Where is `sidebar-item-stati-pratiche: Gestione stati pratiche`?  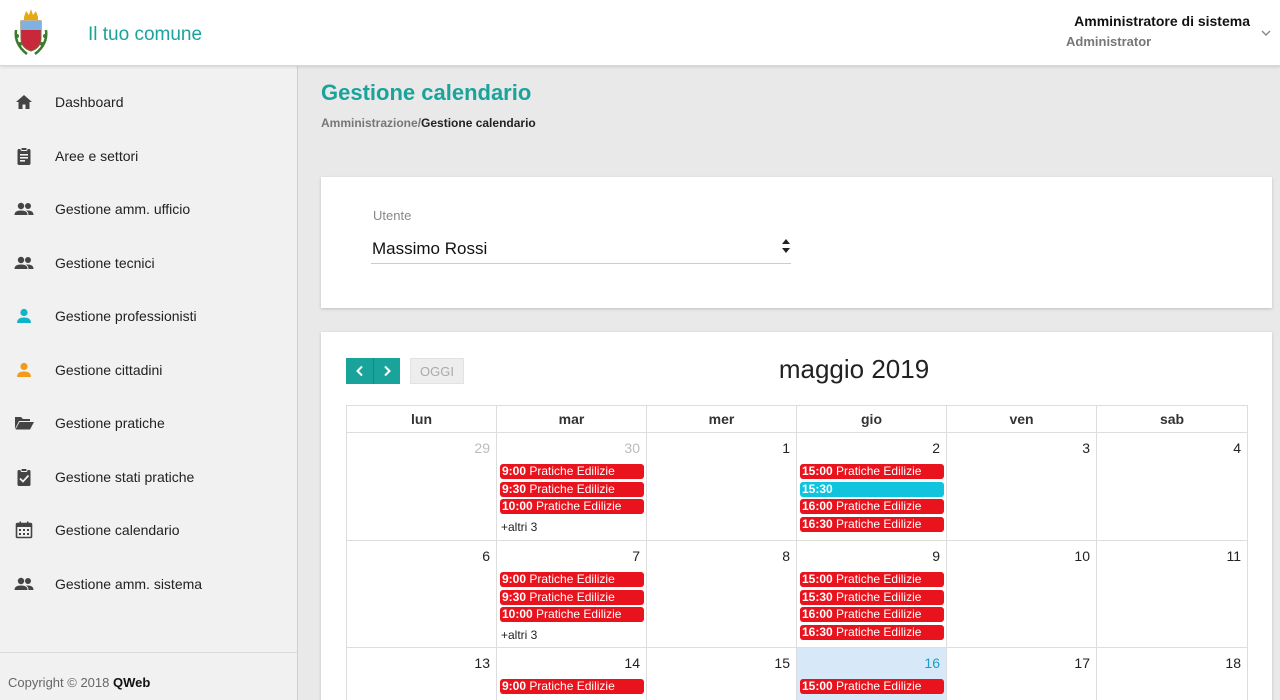 sidebar-item-stati-pratiche: Gestione stati pratiche is located at coordinates (148, 477).